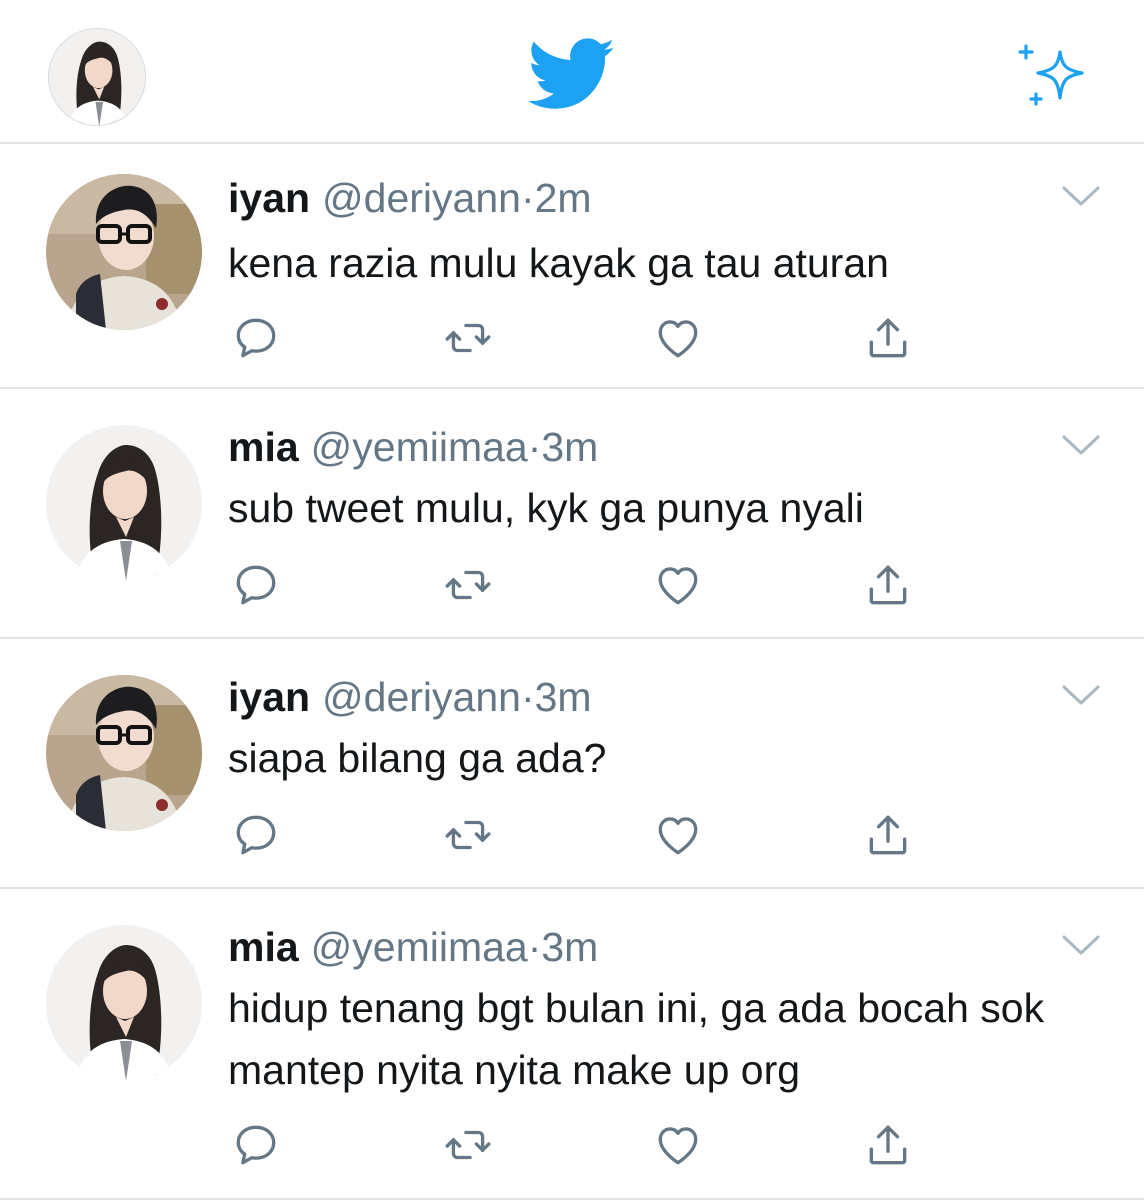 This screenshot has height=1200, width=1144. What do you see at coordinates (572, 75) in the screenshot?
I see `twitter-bird-icon` at bounding box center [572, 75].